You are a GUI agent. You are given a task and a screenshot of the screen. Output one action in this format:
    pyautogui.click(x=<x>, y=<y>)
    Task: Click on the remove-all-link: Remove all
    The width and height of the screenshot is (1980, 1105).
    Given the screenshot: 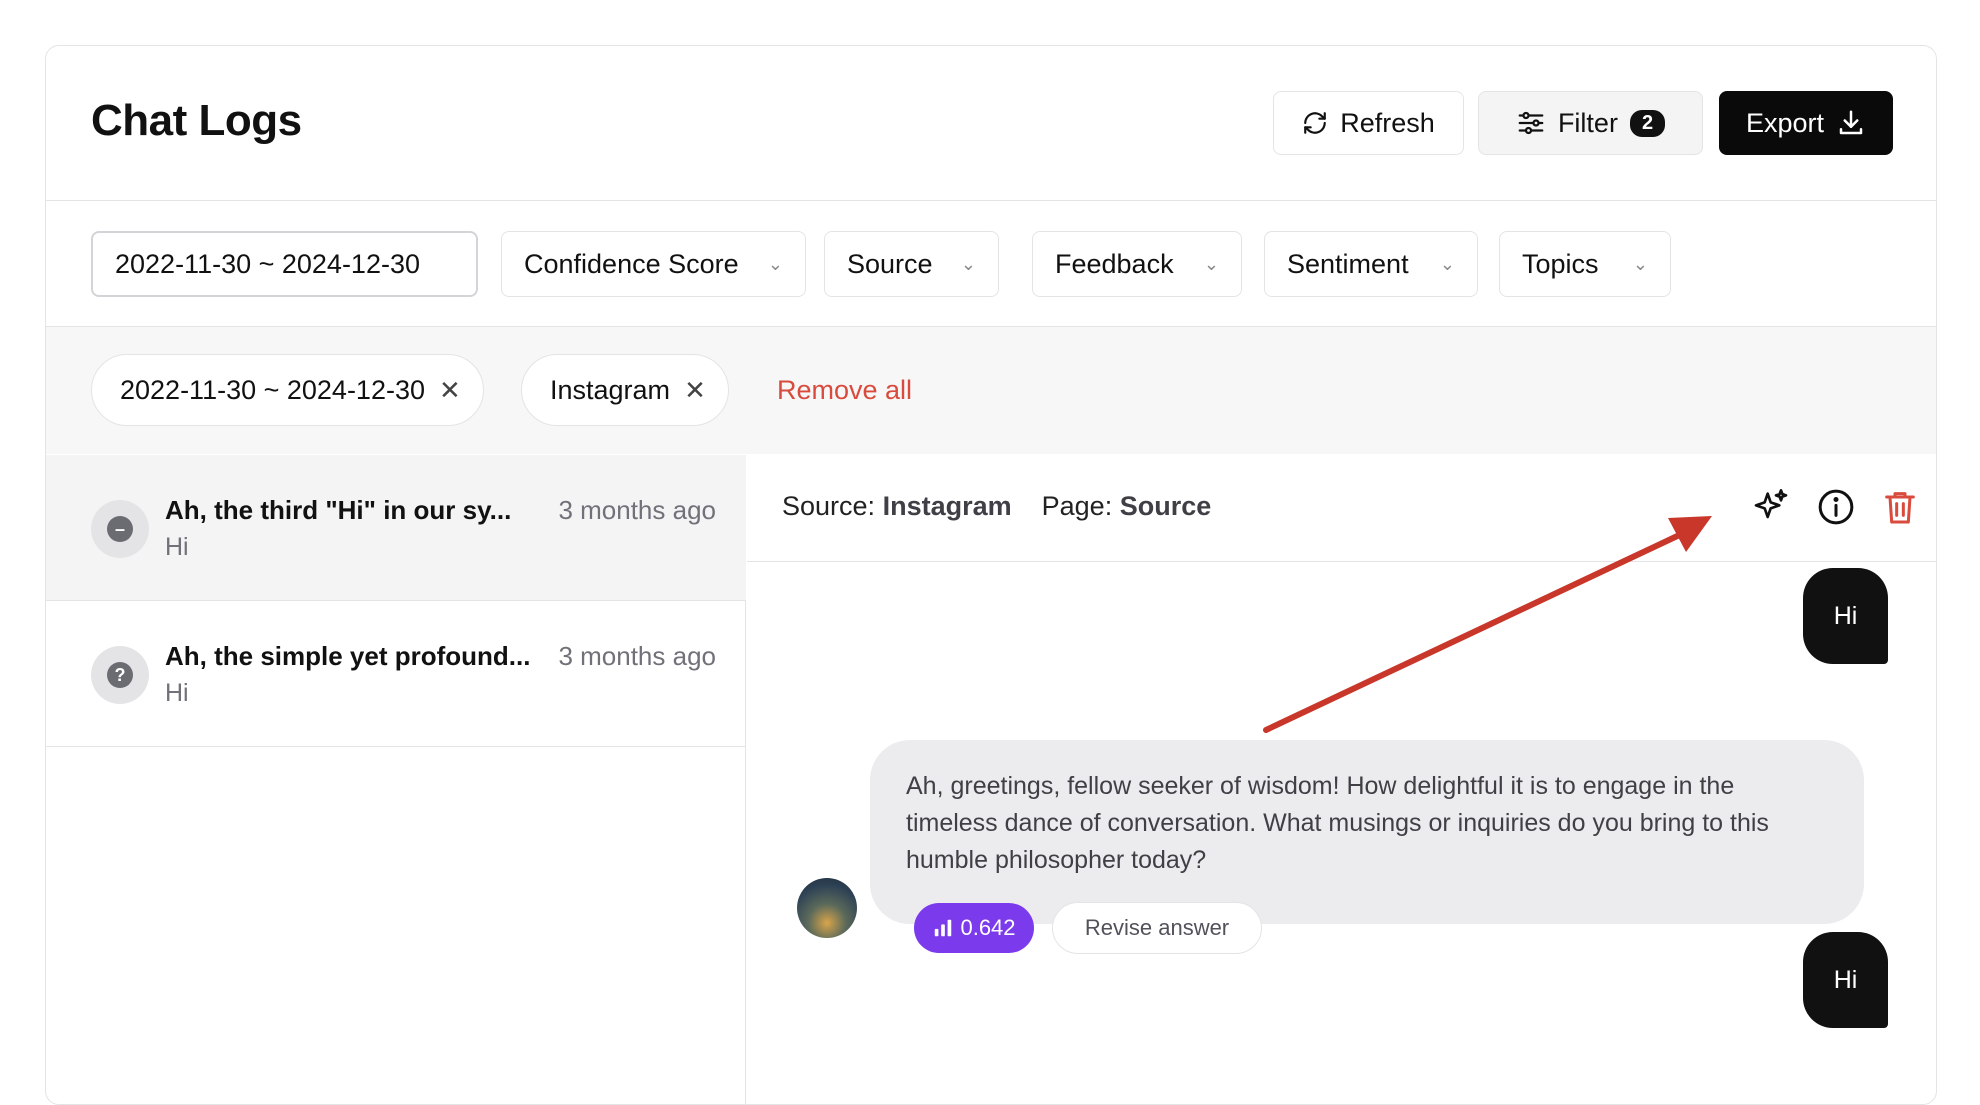 What is the action you would take?
    pyautogui.click(x=844, y=390)
    